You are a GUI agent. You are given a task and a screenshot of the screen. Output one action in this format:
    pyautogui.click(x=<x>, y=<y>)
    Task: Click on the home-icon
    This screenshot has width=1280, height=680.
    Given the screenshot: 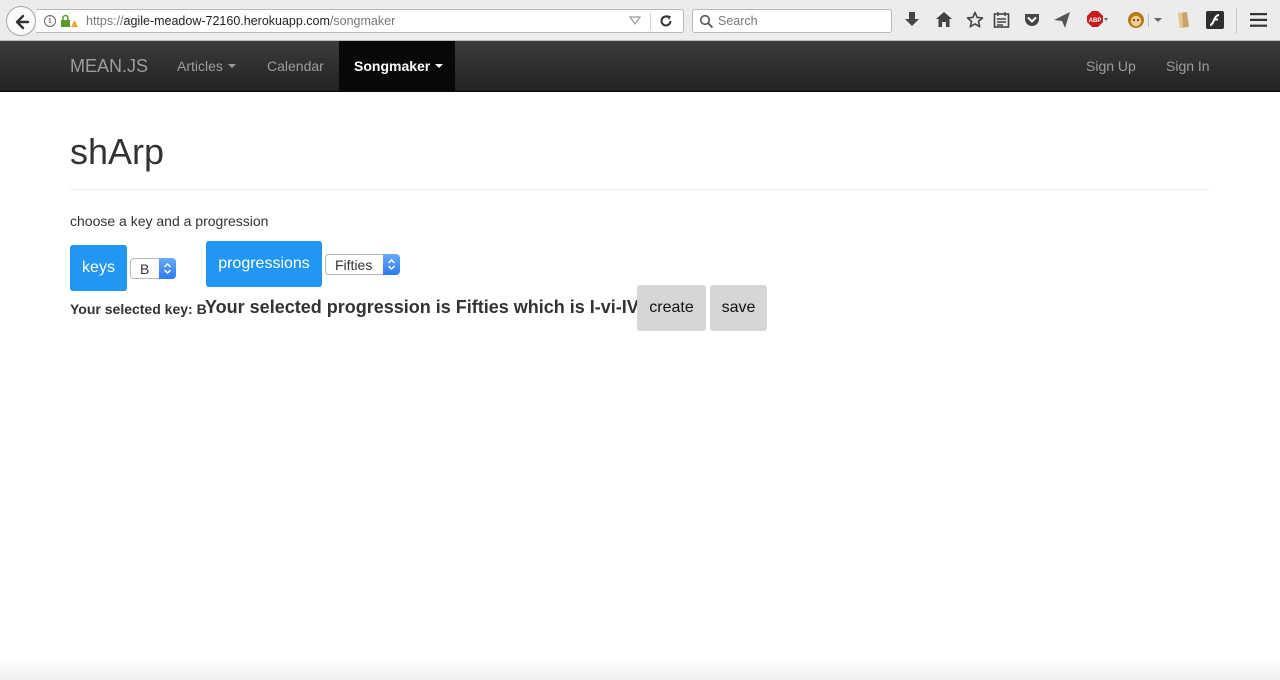 What is the action you would take?
    pyautogui.click(x=944, y=20)
    